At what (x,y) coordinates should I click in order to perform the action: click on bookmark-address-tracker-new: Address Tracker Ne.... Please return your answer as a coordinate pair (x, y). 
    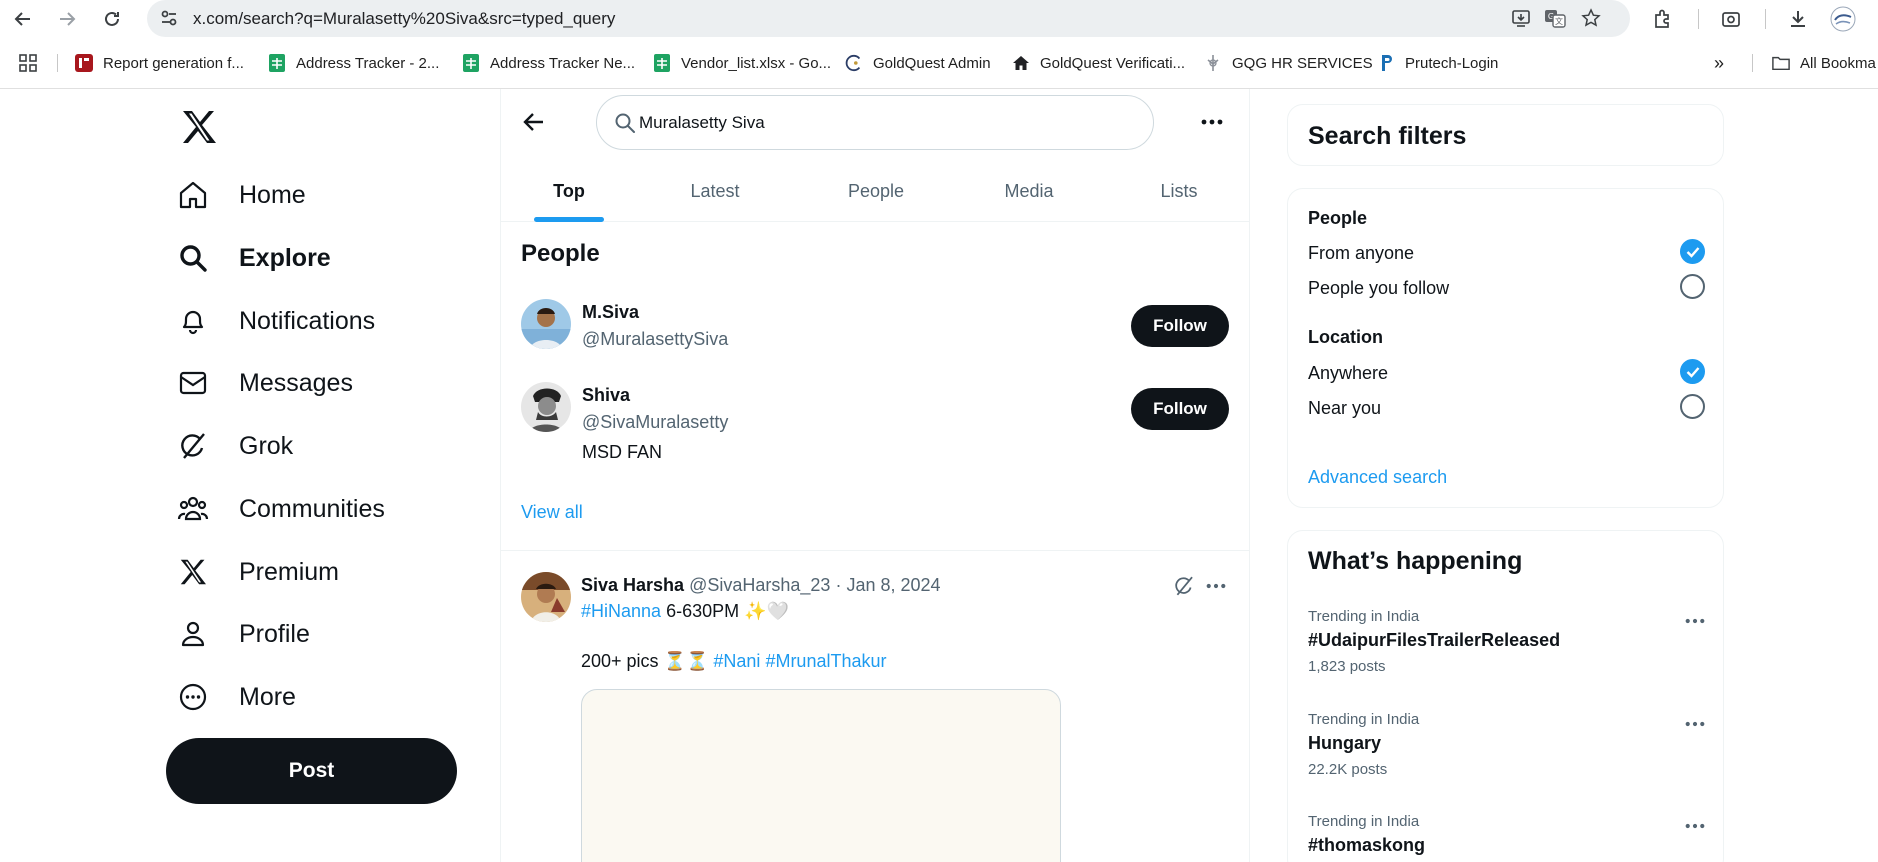
    Looking at the image, I should click on (548, 63).